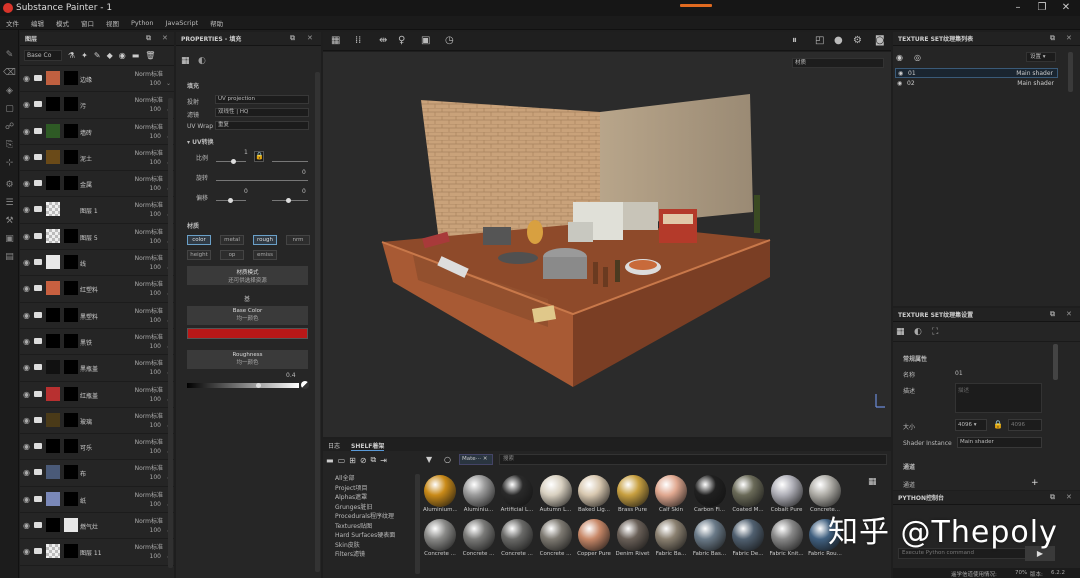  What do you see at coordinates (374, 460) in the screenshot?
I see `link-icon: ⧉` at bounding box center [374, 460].